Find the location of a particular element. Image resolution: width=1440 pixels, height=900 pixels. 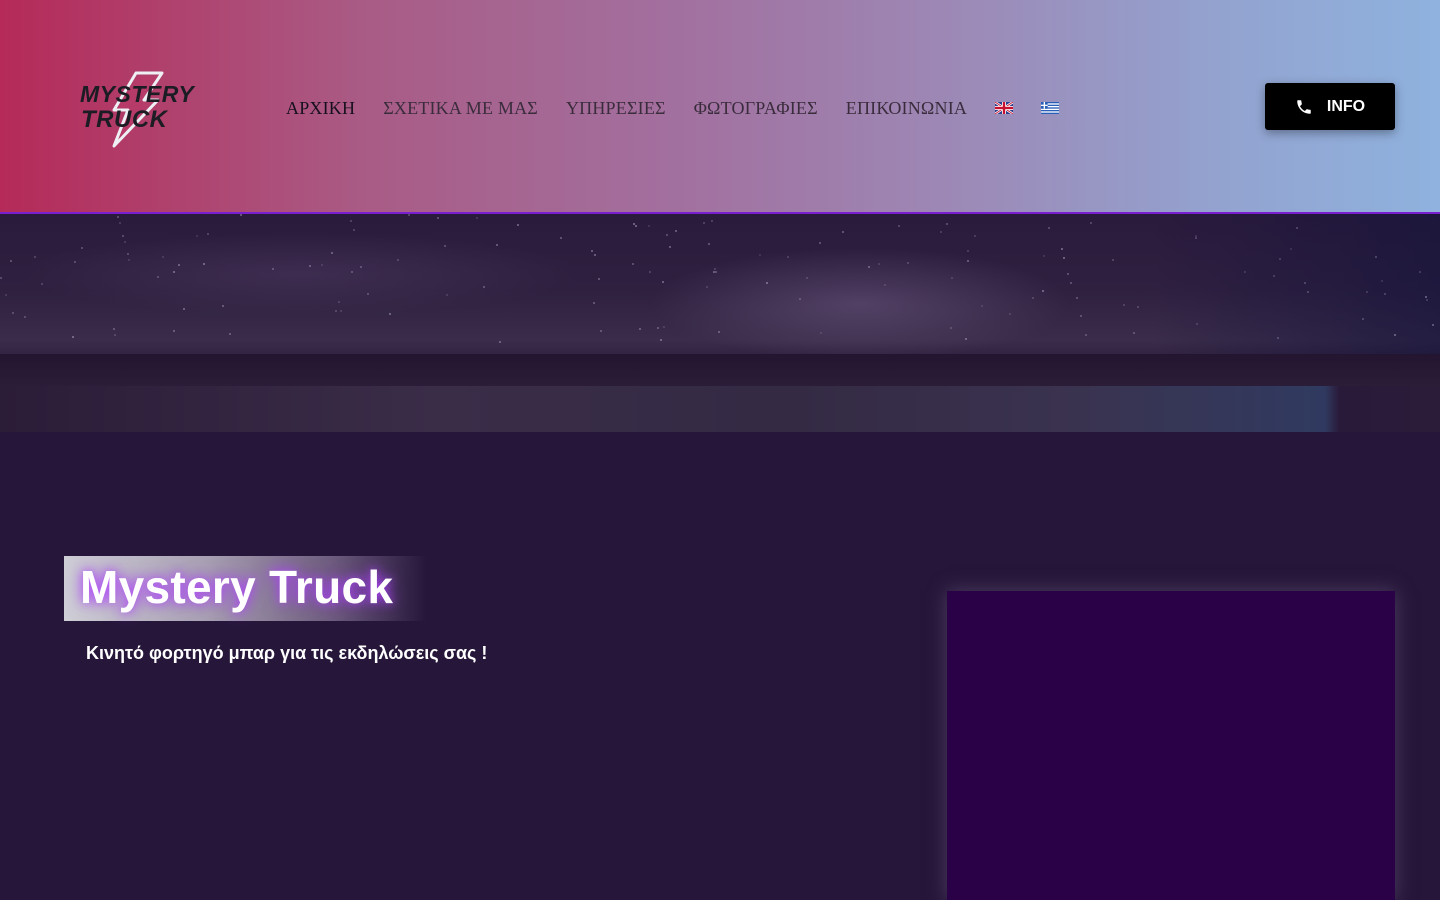

greek-flag-icon is located at coordinates (1050, 108).